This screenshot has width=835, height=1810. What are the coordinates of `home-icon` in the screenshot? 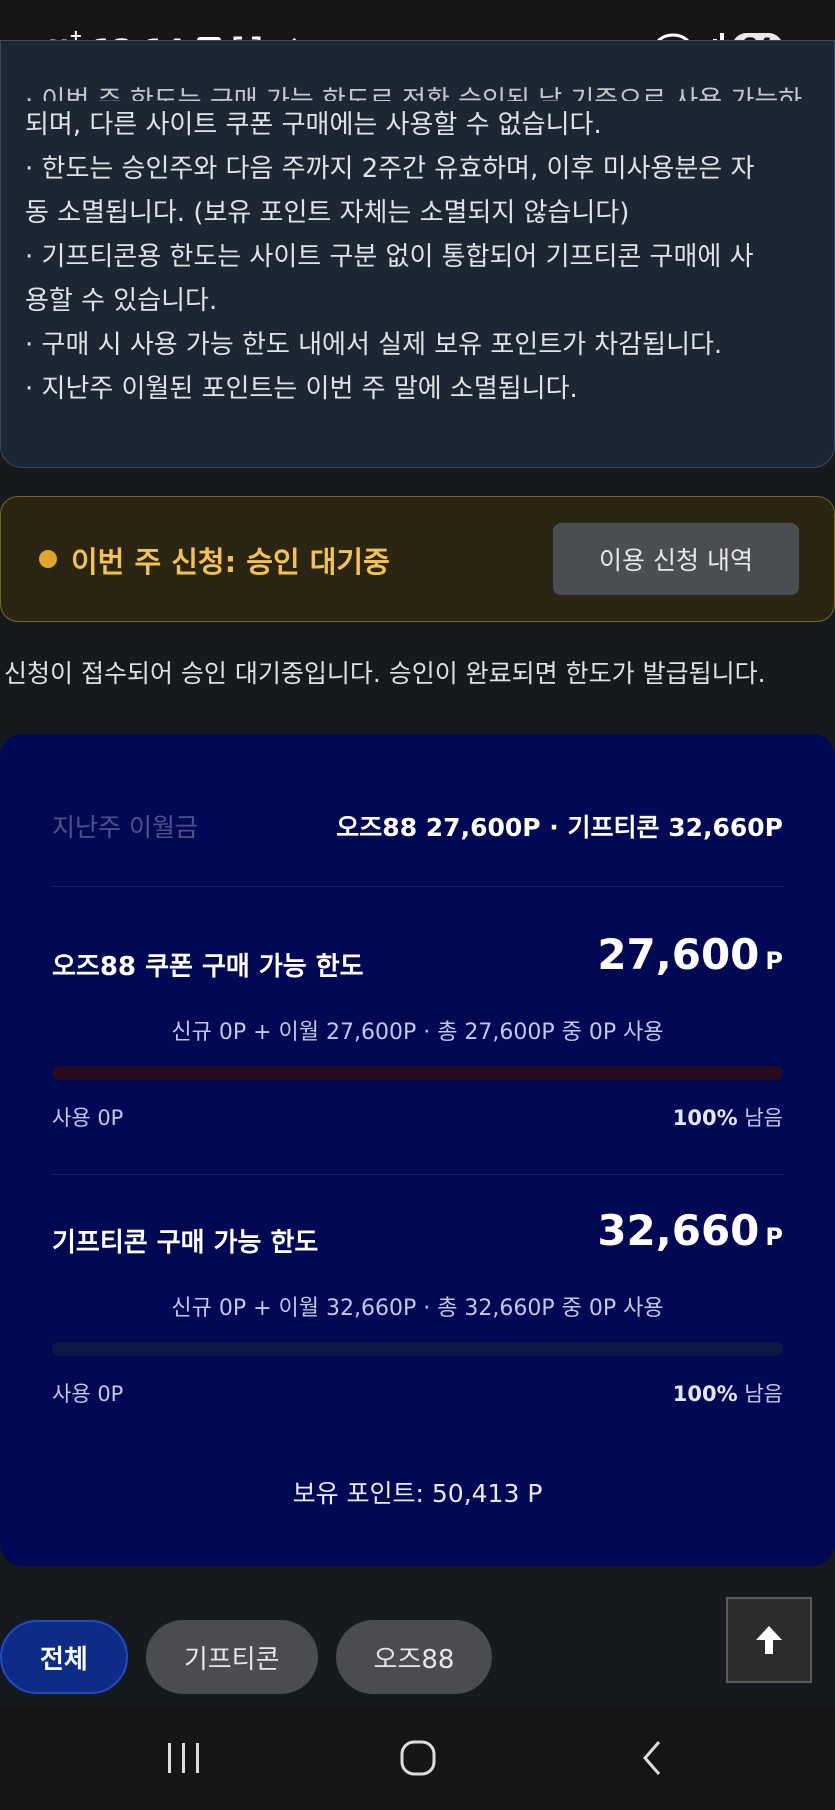 It's located at (418, 1758).